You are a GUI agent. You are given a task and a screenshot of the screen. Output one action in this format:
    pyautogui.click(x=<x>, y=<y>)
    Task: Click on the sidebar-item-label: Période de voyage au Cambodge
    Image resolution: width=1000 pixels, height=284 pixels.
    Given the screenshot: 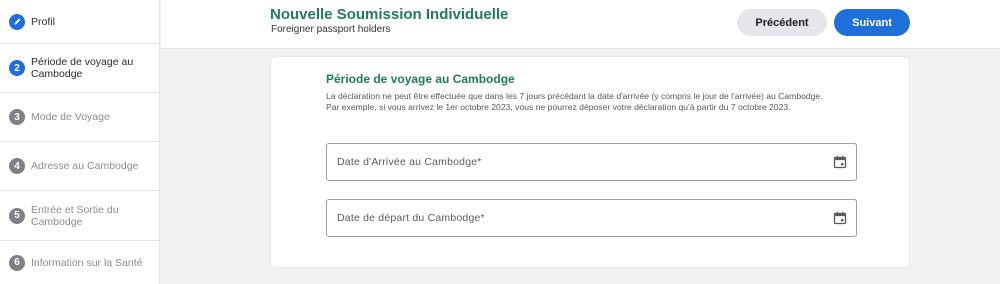 What is the action you would take?
    pyautogui.click(x=82, y=68)
    